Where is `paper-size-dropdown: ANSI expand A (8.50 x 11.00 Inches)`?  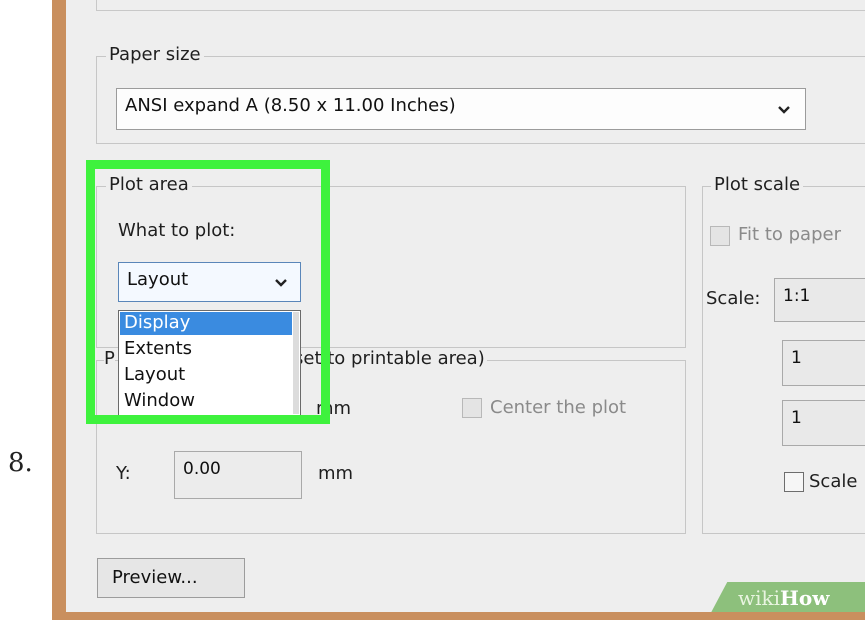
paper-size-dropdown: ANSI expand A (8.50 x 11.00 Inches) is located at coordinates (461, 109).